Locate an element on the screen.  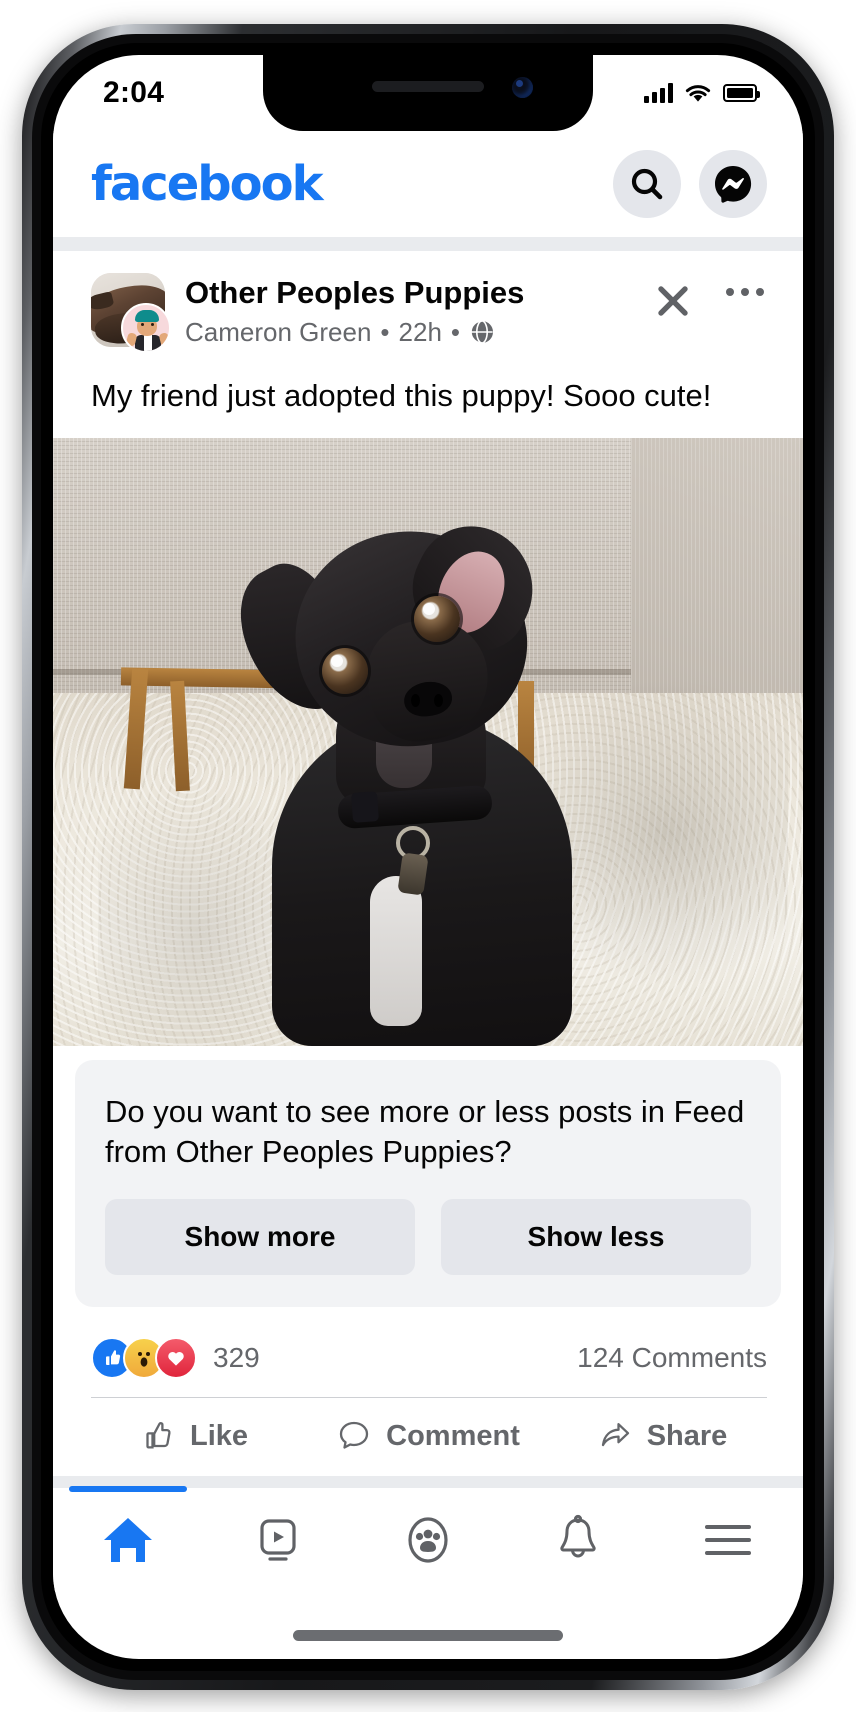
comment-button: Comment is located at coordinates (428, 1436).